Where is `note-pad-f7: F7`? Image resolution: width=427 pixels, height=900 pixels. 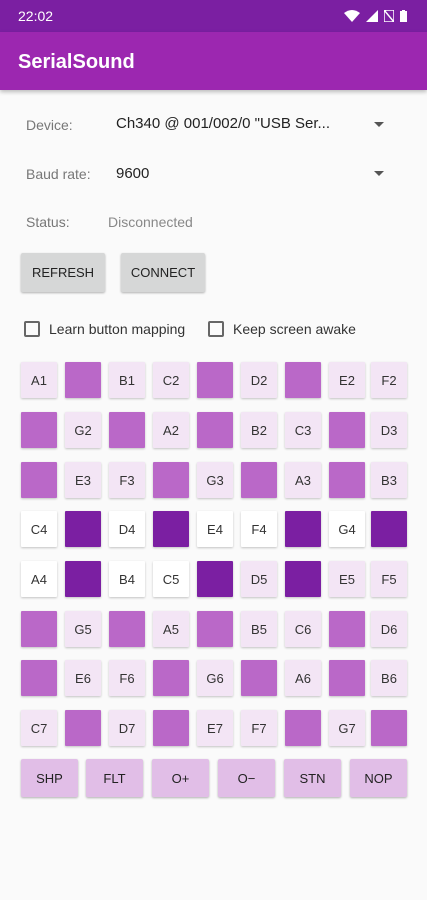 note-pad-f7: F7 is located at coordinates (259, 728).